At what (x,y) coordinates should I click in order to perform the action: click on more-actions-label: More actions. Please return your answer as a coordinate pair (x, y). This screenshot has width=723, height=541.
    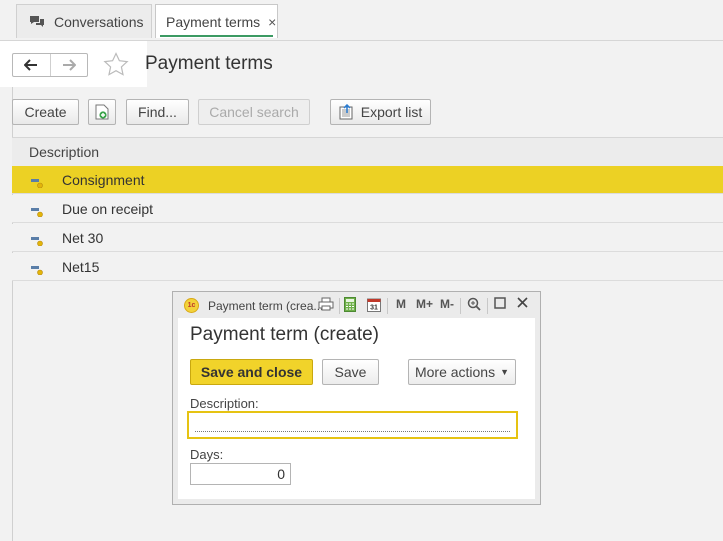
    Looking at the image, I should click on (455, 372).